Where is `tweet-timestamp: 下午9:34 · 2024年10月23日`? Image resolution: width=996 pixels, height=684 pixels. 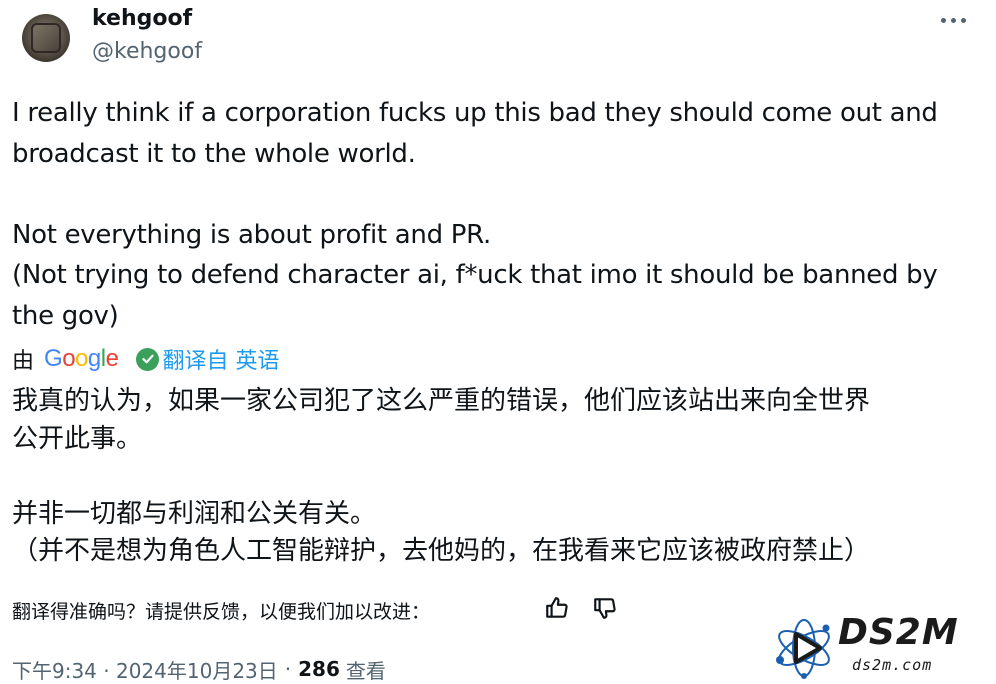
tweet-timestamp: 下午9:34 · 2024年10月23日 is located at coordinates (145, 669).